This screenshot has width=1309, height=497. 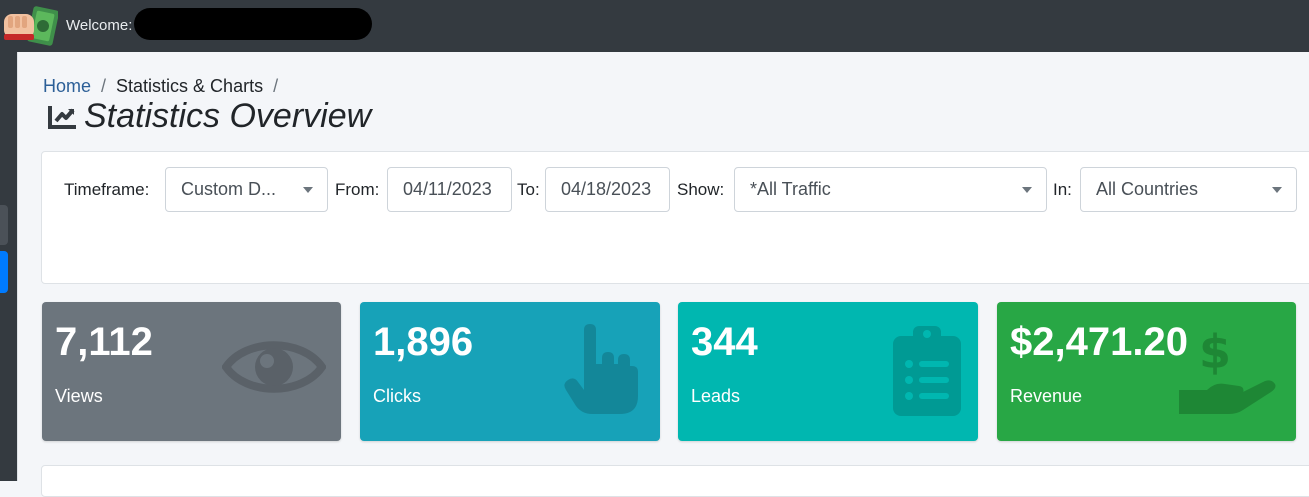 What do you see at coordinates (228, 116) in the screenshot?
I see `page-title-text: Statistics Overview` at bounding box center [228, 116].